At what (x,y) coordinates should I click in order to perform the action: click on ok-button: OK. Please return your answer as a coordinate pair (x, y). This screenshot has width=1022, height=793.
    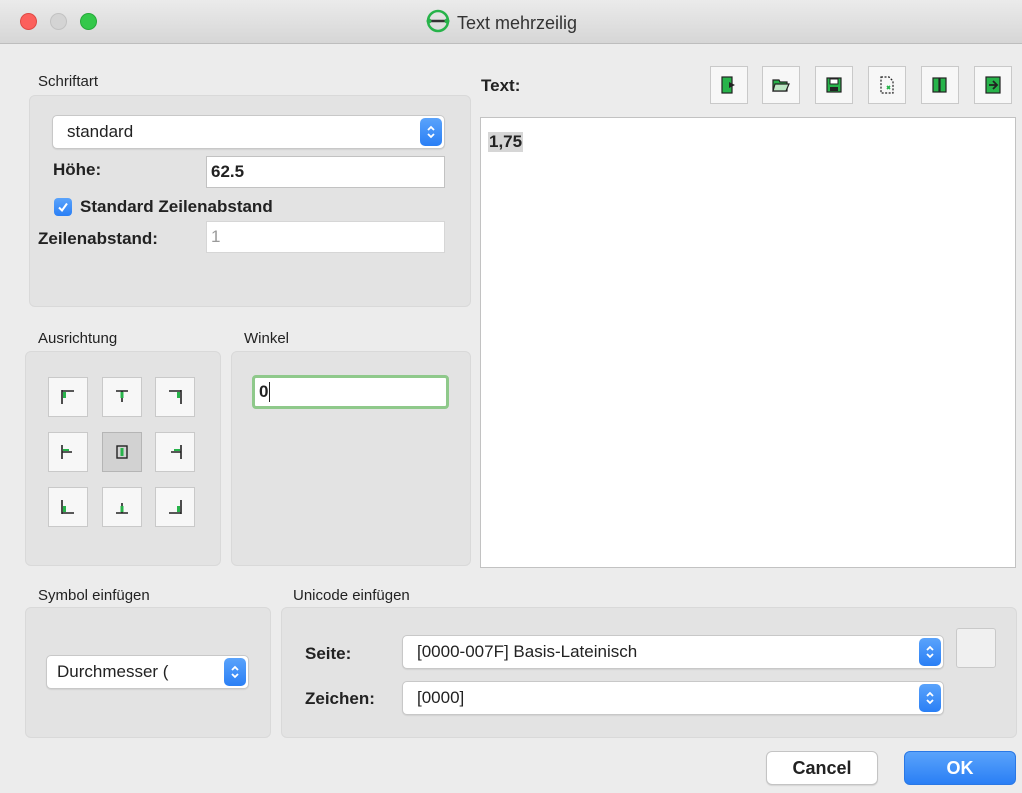
    Looking at the image, I should click on (960, 768).